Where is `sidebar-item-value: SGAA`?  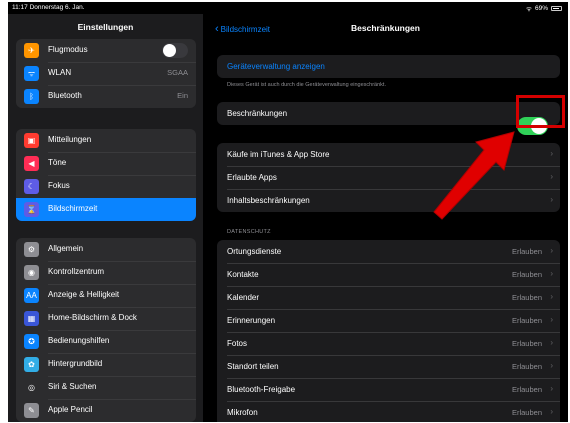 sidebar-item-value: SGAA is located at coordinates (177, 72).